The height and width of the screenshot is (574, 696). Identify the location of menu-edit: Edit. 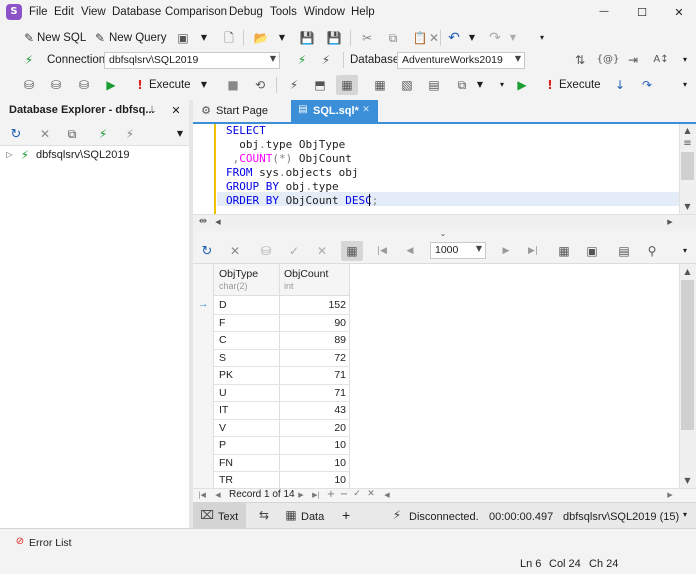
(64, 12).